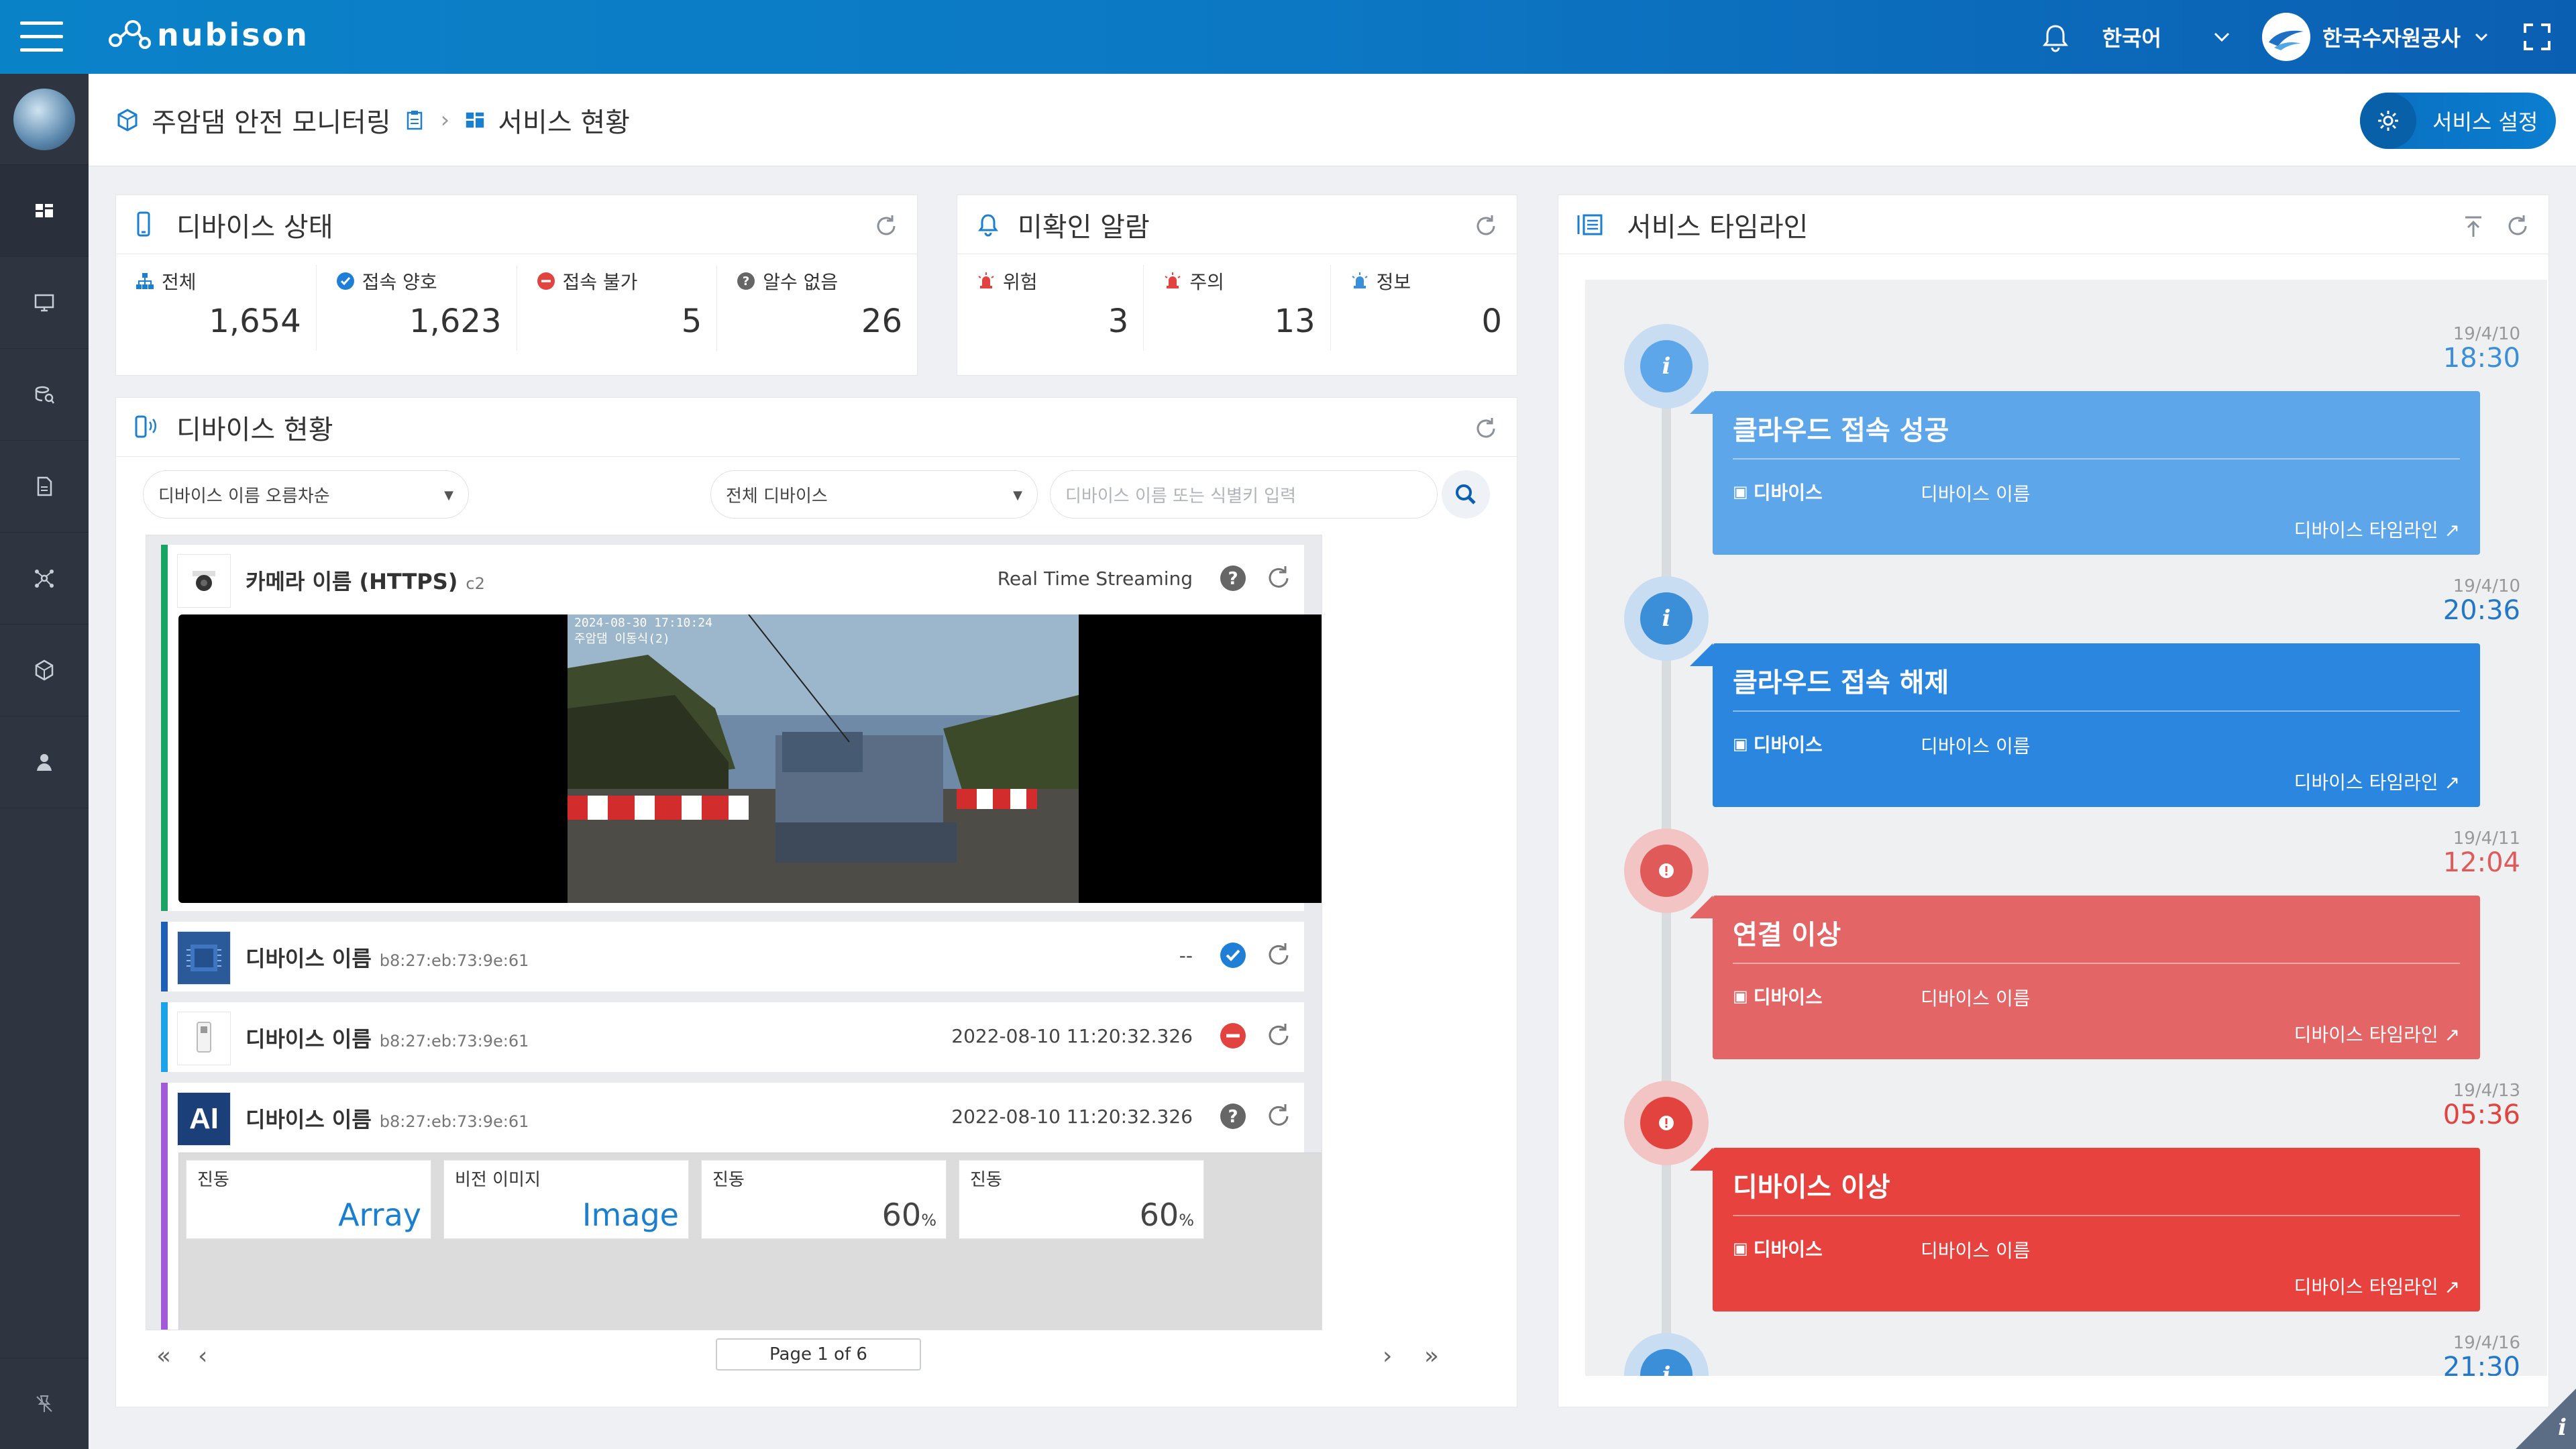  I want to click on breadcrumb: 주암댐 안전 모니터링 › 서비스 현황, so click(372, 120).